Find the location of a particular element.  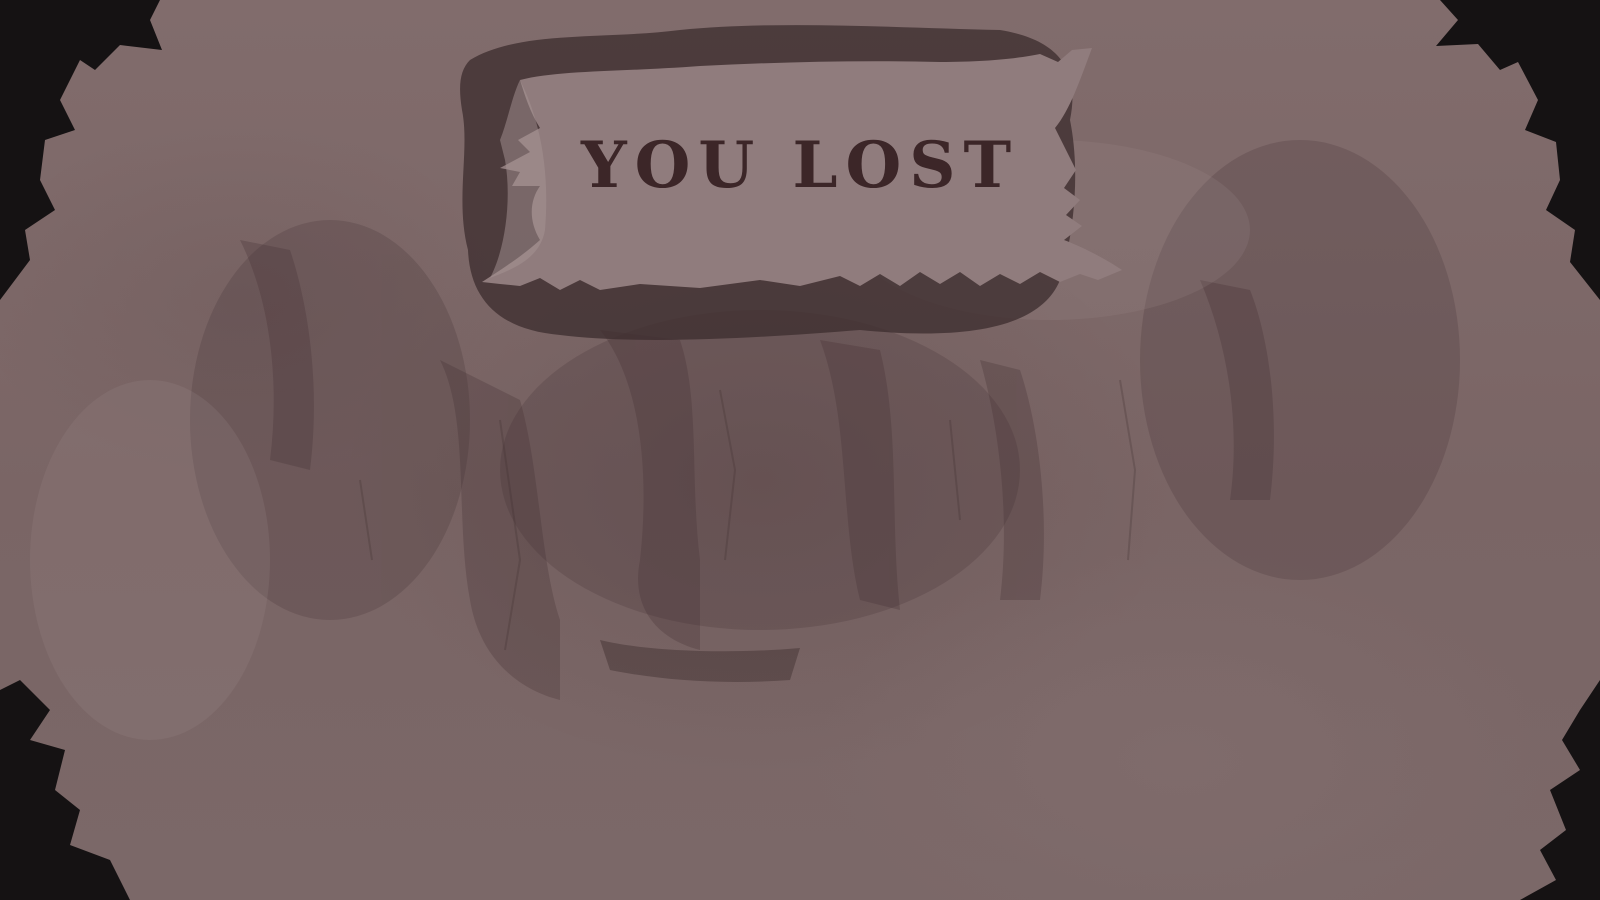

foliage-corner-top-left-icon is located at coordinates (81, 150).